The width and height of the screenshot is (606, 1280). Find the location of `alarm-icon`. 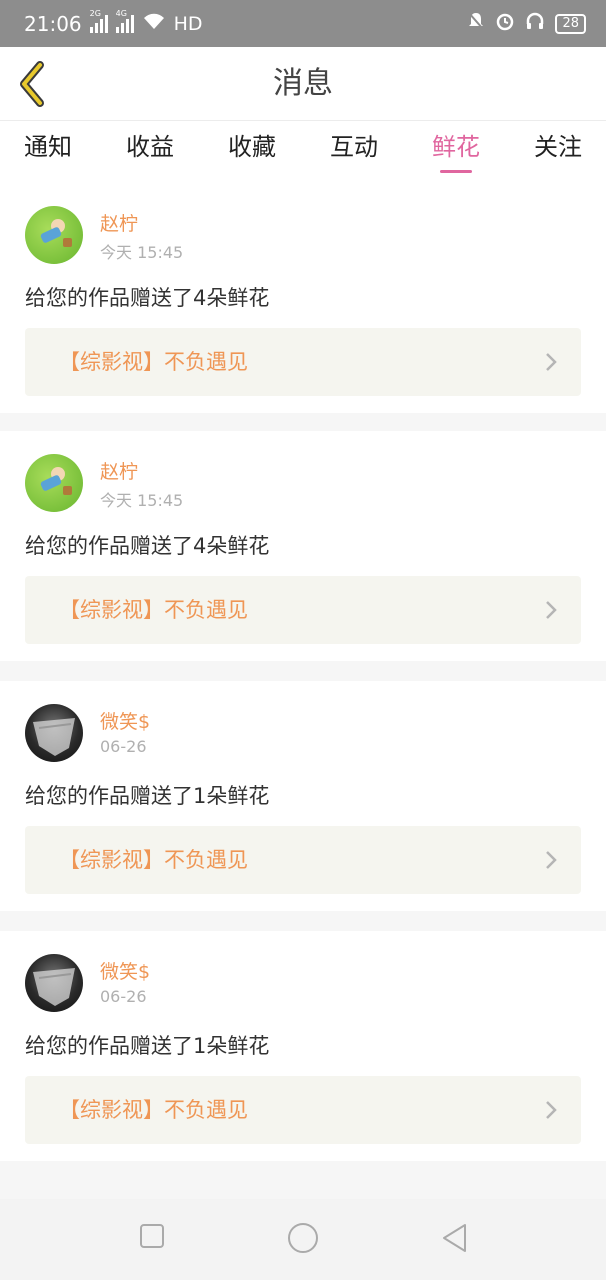

alarm-icon is located at coordinates (505, 23).